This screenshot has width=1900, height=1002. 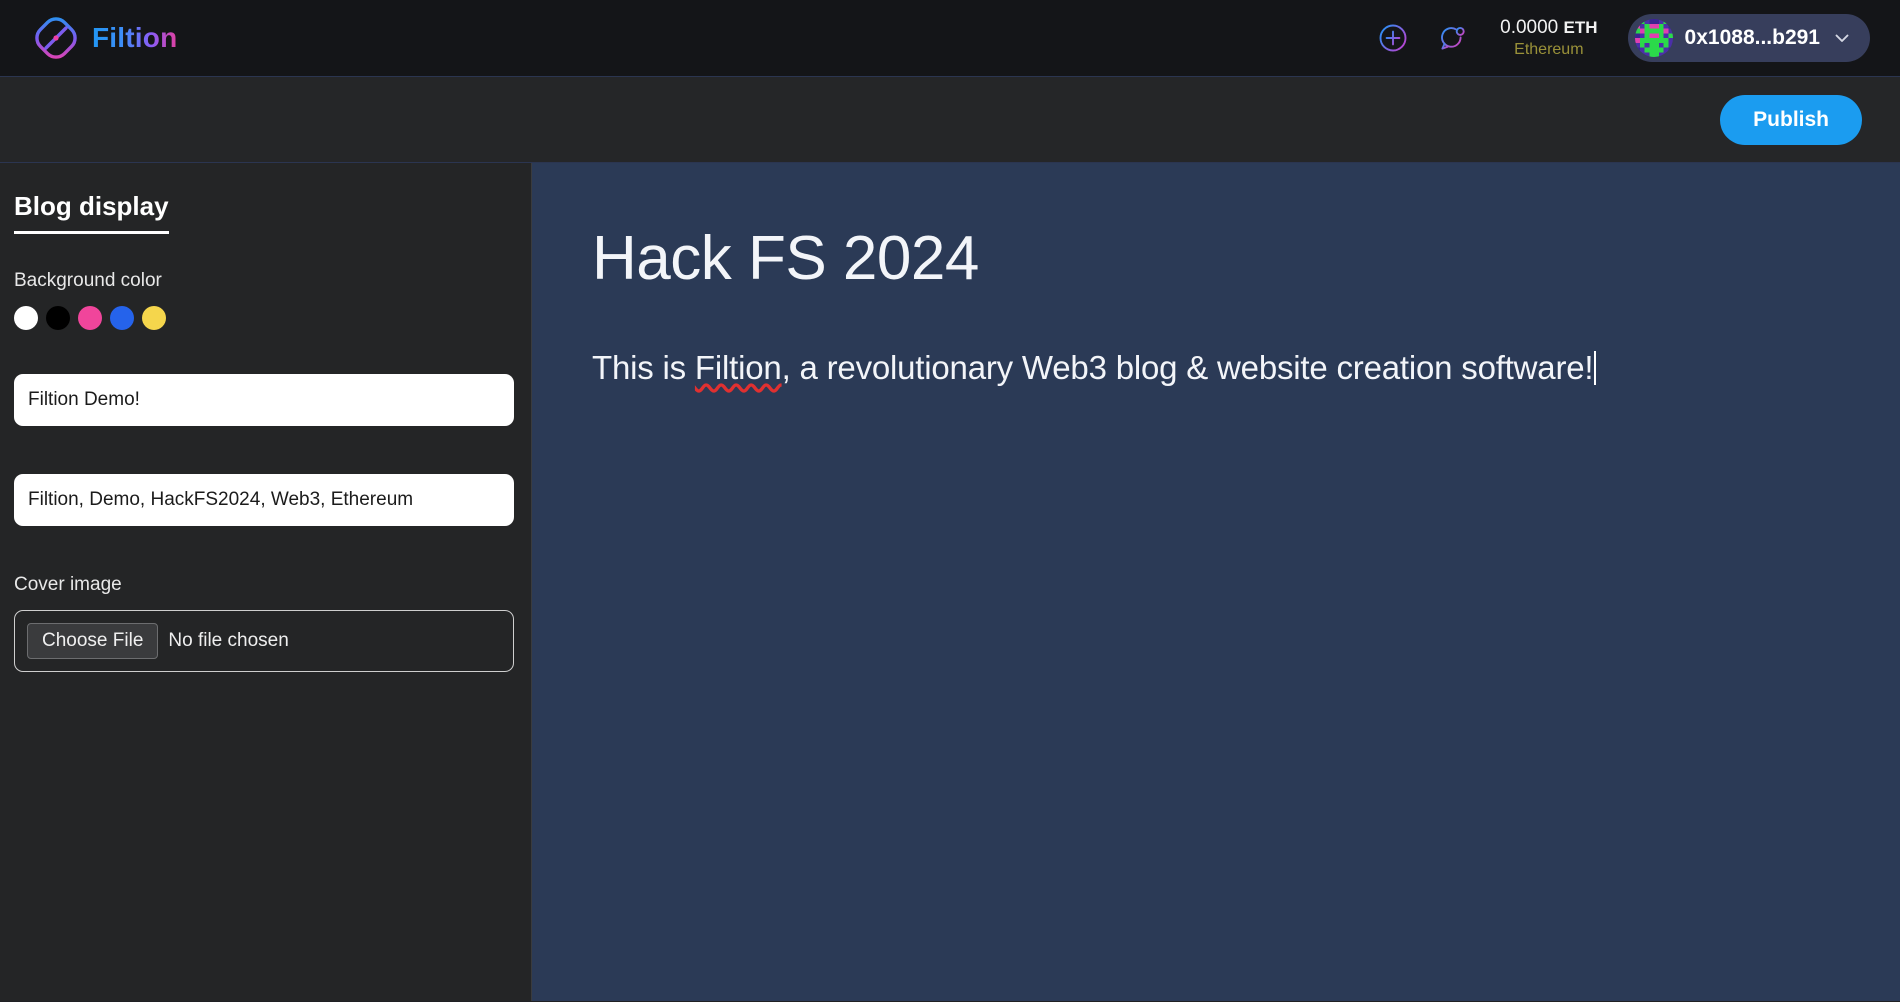 I want to click on brand: Filtion, so click(x=104, y=38).